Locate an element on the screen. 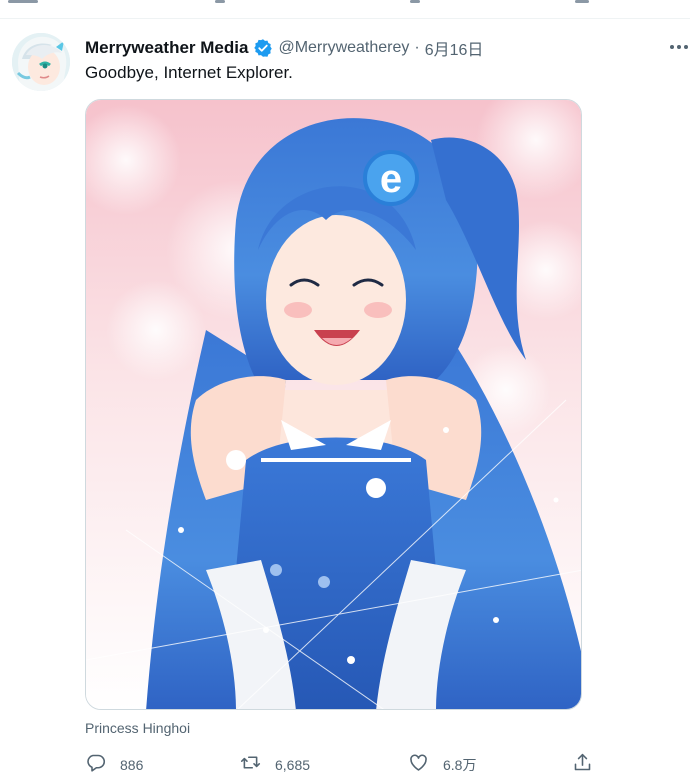 This screenshot has height=784, width=690. tweet-actions: 886 6,685 6.8万 is located at coordinates (345, 765).